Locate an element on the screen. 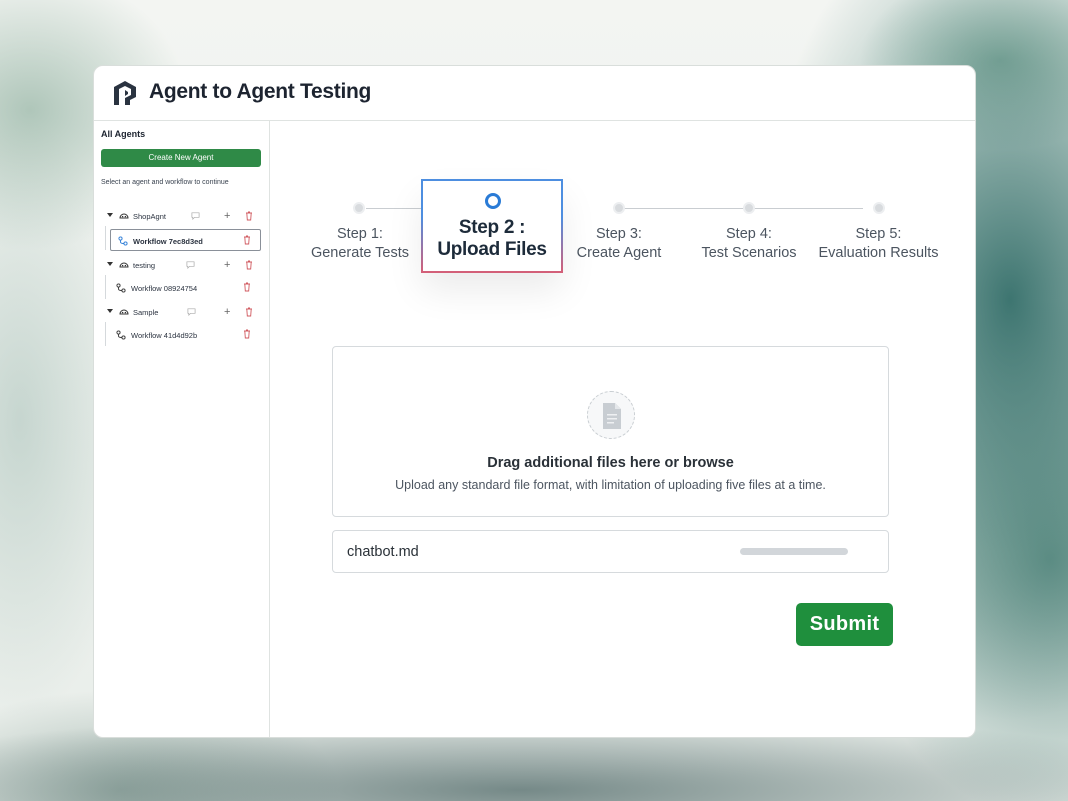 This screenshot has width=1068, height=801. step-2-label: Step 2 : Upload Files is located at coordinates (492, 239).